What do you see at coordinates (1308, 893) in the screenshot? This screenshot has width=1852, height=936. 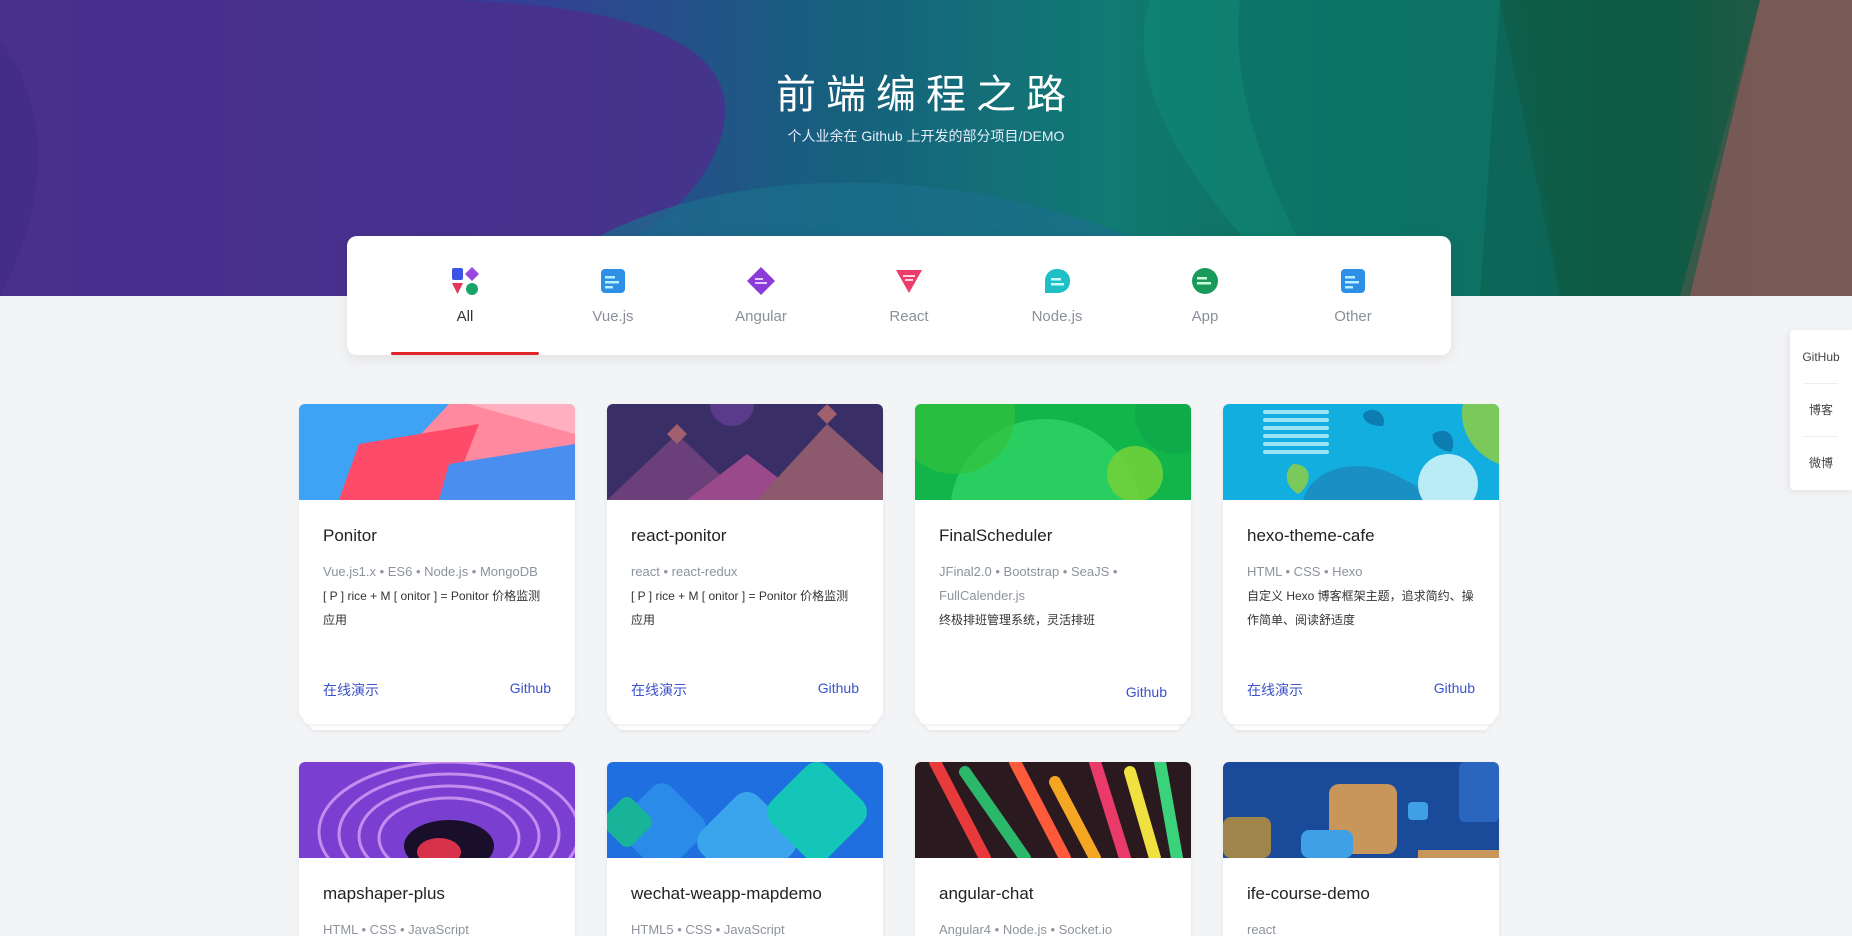 I see `project-title: ife-course-demo` at bounding box center [1308, 893].